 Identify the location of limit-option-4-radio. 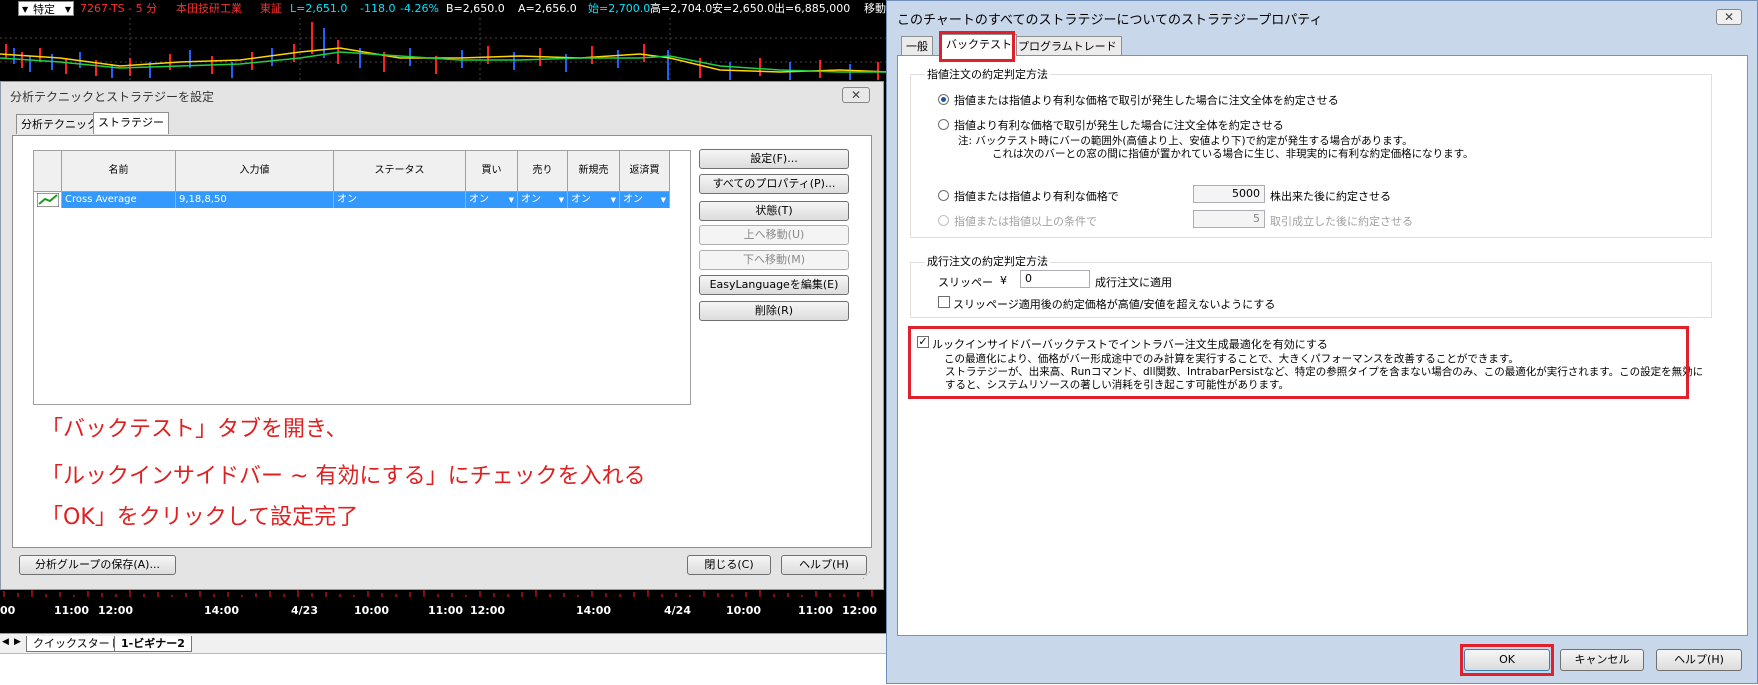
(943, 220).